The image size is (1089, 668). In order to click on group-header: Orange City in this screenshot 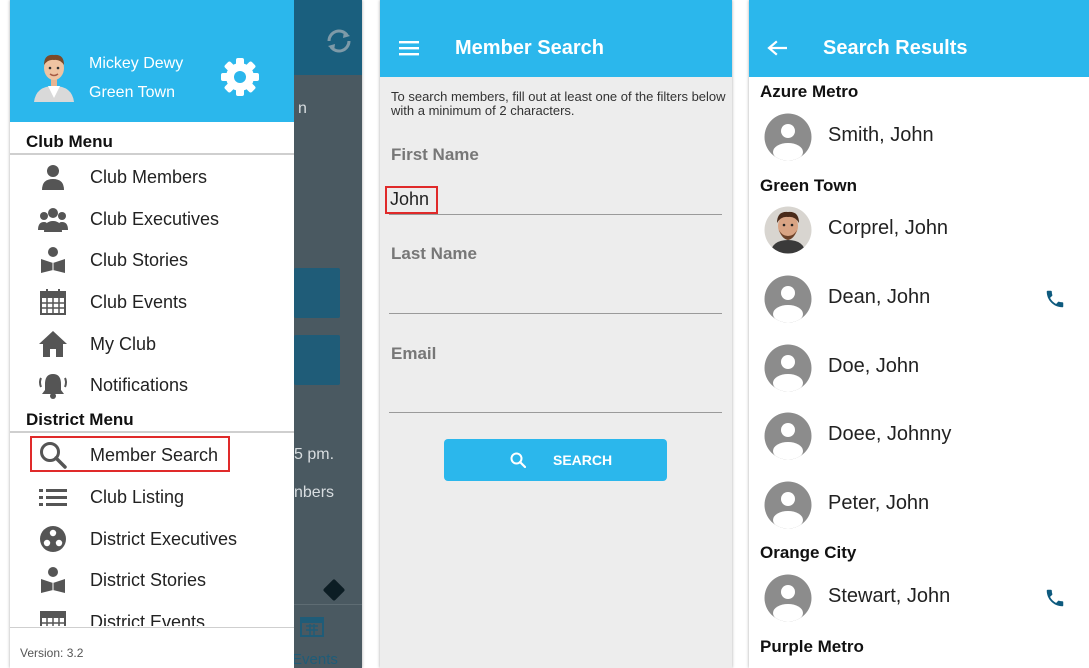, I will do `click(808, 552)`.